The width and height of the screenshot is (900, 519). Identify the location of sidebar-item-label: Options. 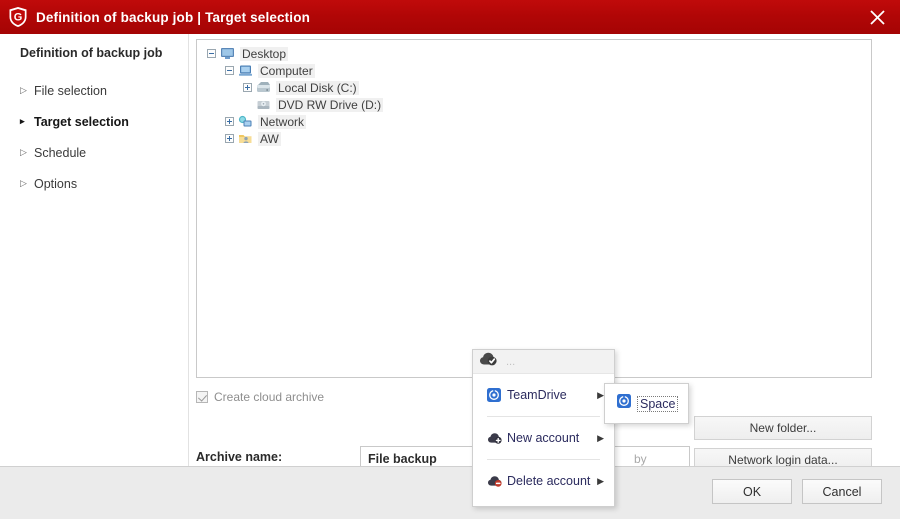
(56, 183).